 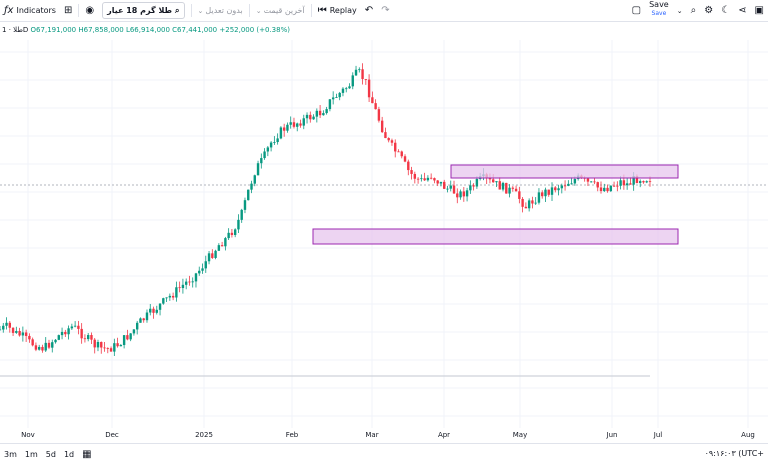 I want to click on symbol-search: طلا گرم 18 عیار ⌕, so click(x=143, y=10).